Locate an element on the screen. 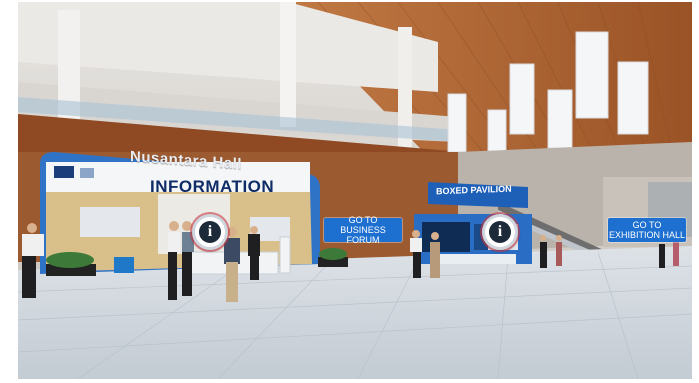 This screenshot has height=383, width=699. info-booth-hotspot: i is located at coordinates (210, 232).